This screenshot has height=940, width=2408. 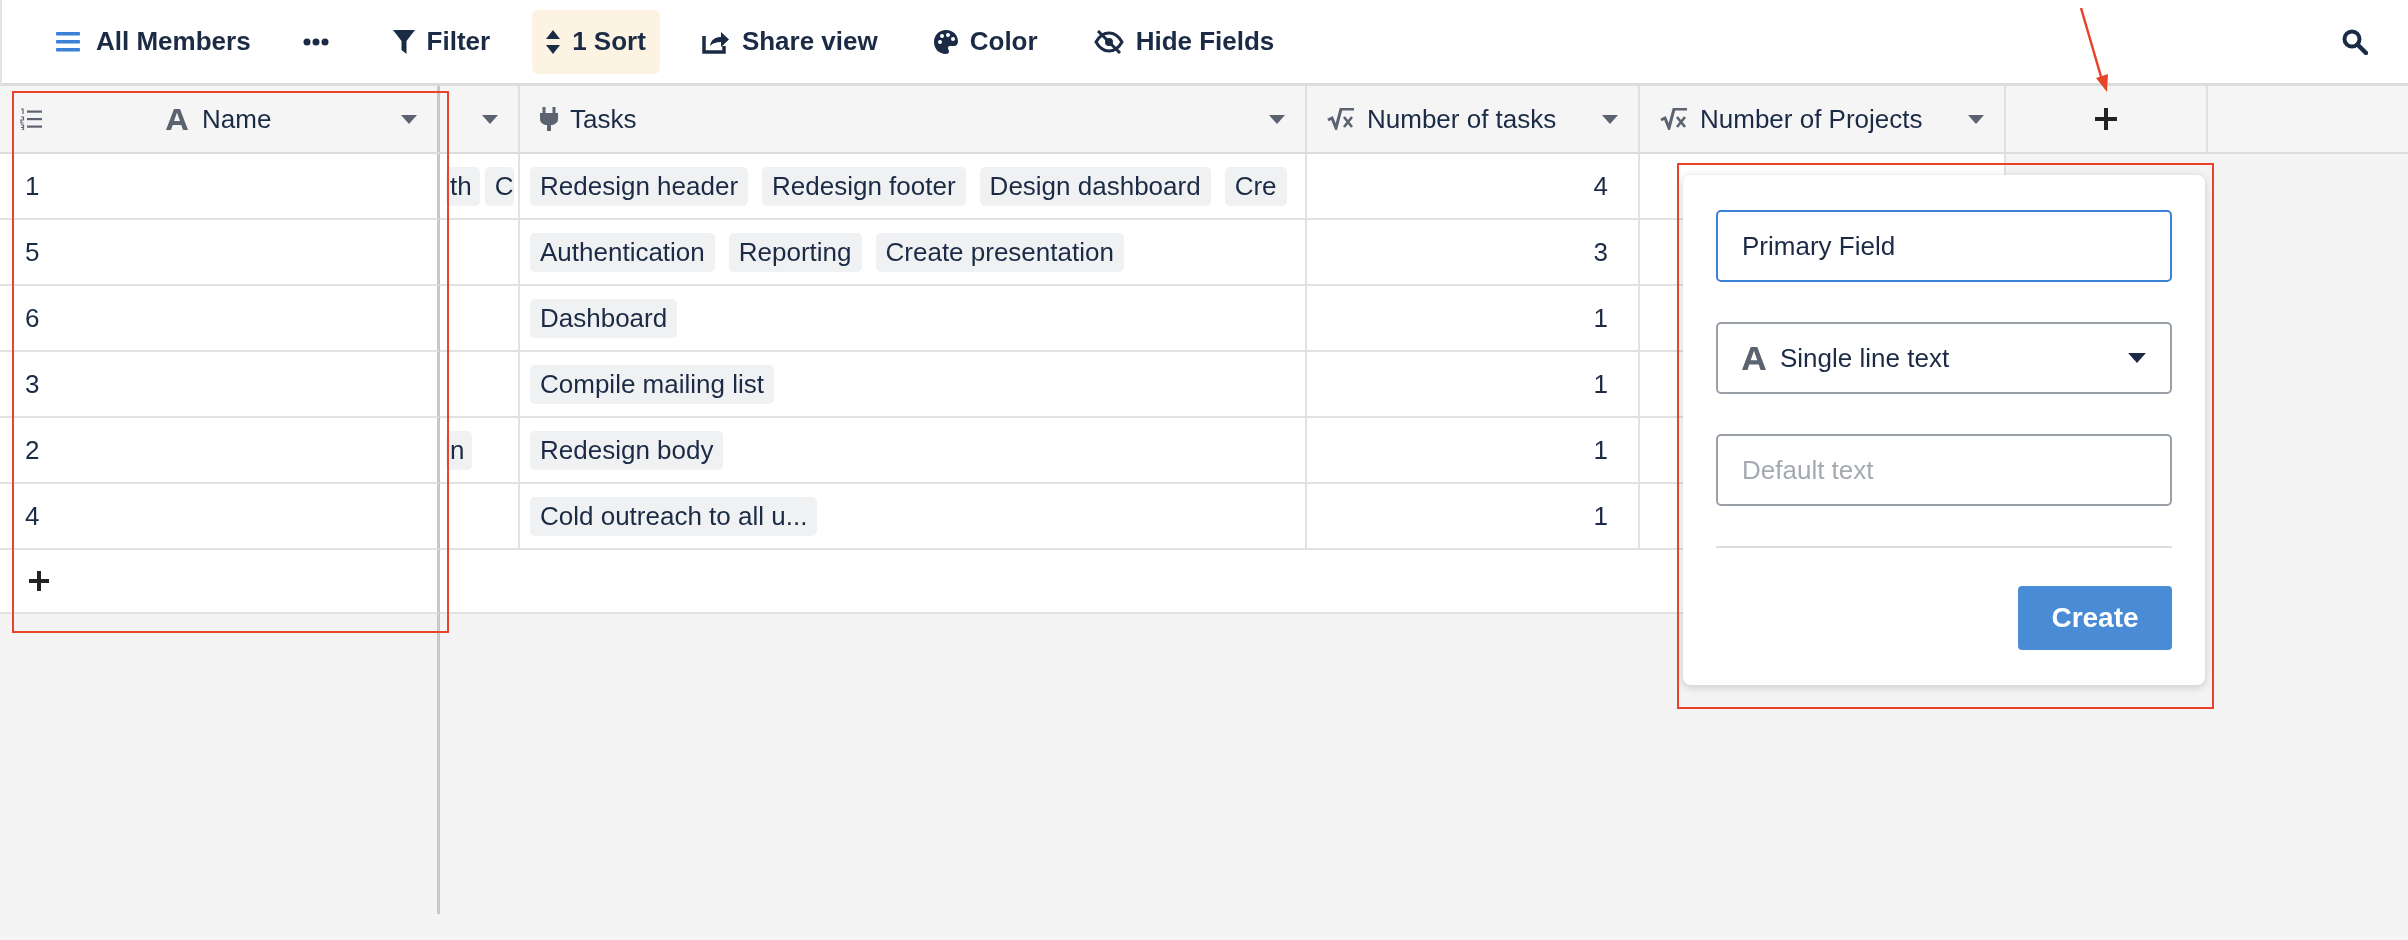 What do you see at coordinates (1944, 246) in the screenshot?
I see `field-name-input: Primary Field` at bounding box center [1944, 246].